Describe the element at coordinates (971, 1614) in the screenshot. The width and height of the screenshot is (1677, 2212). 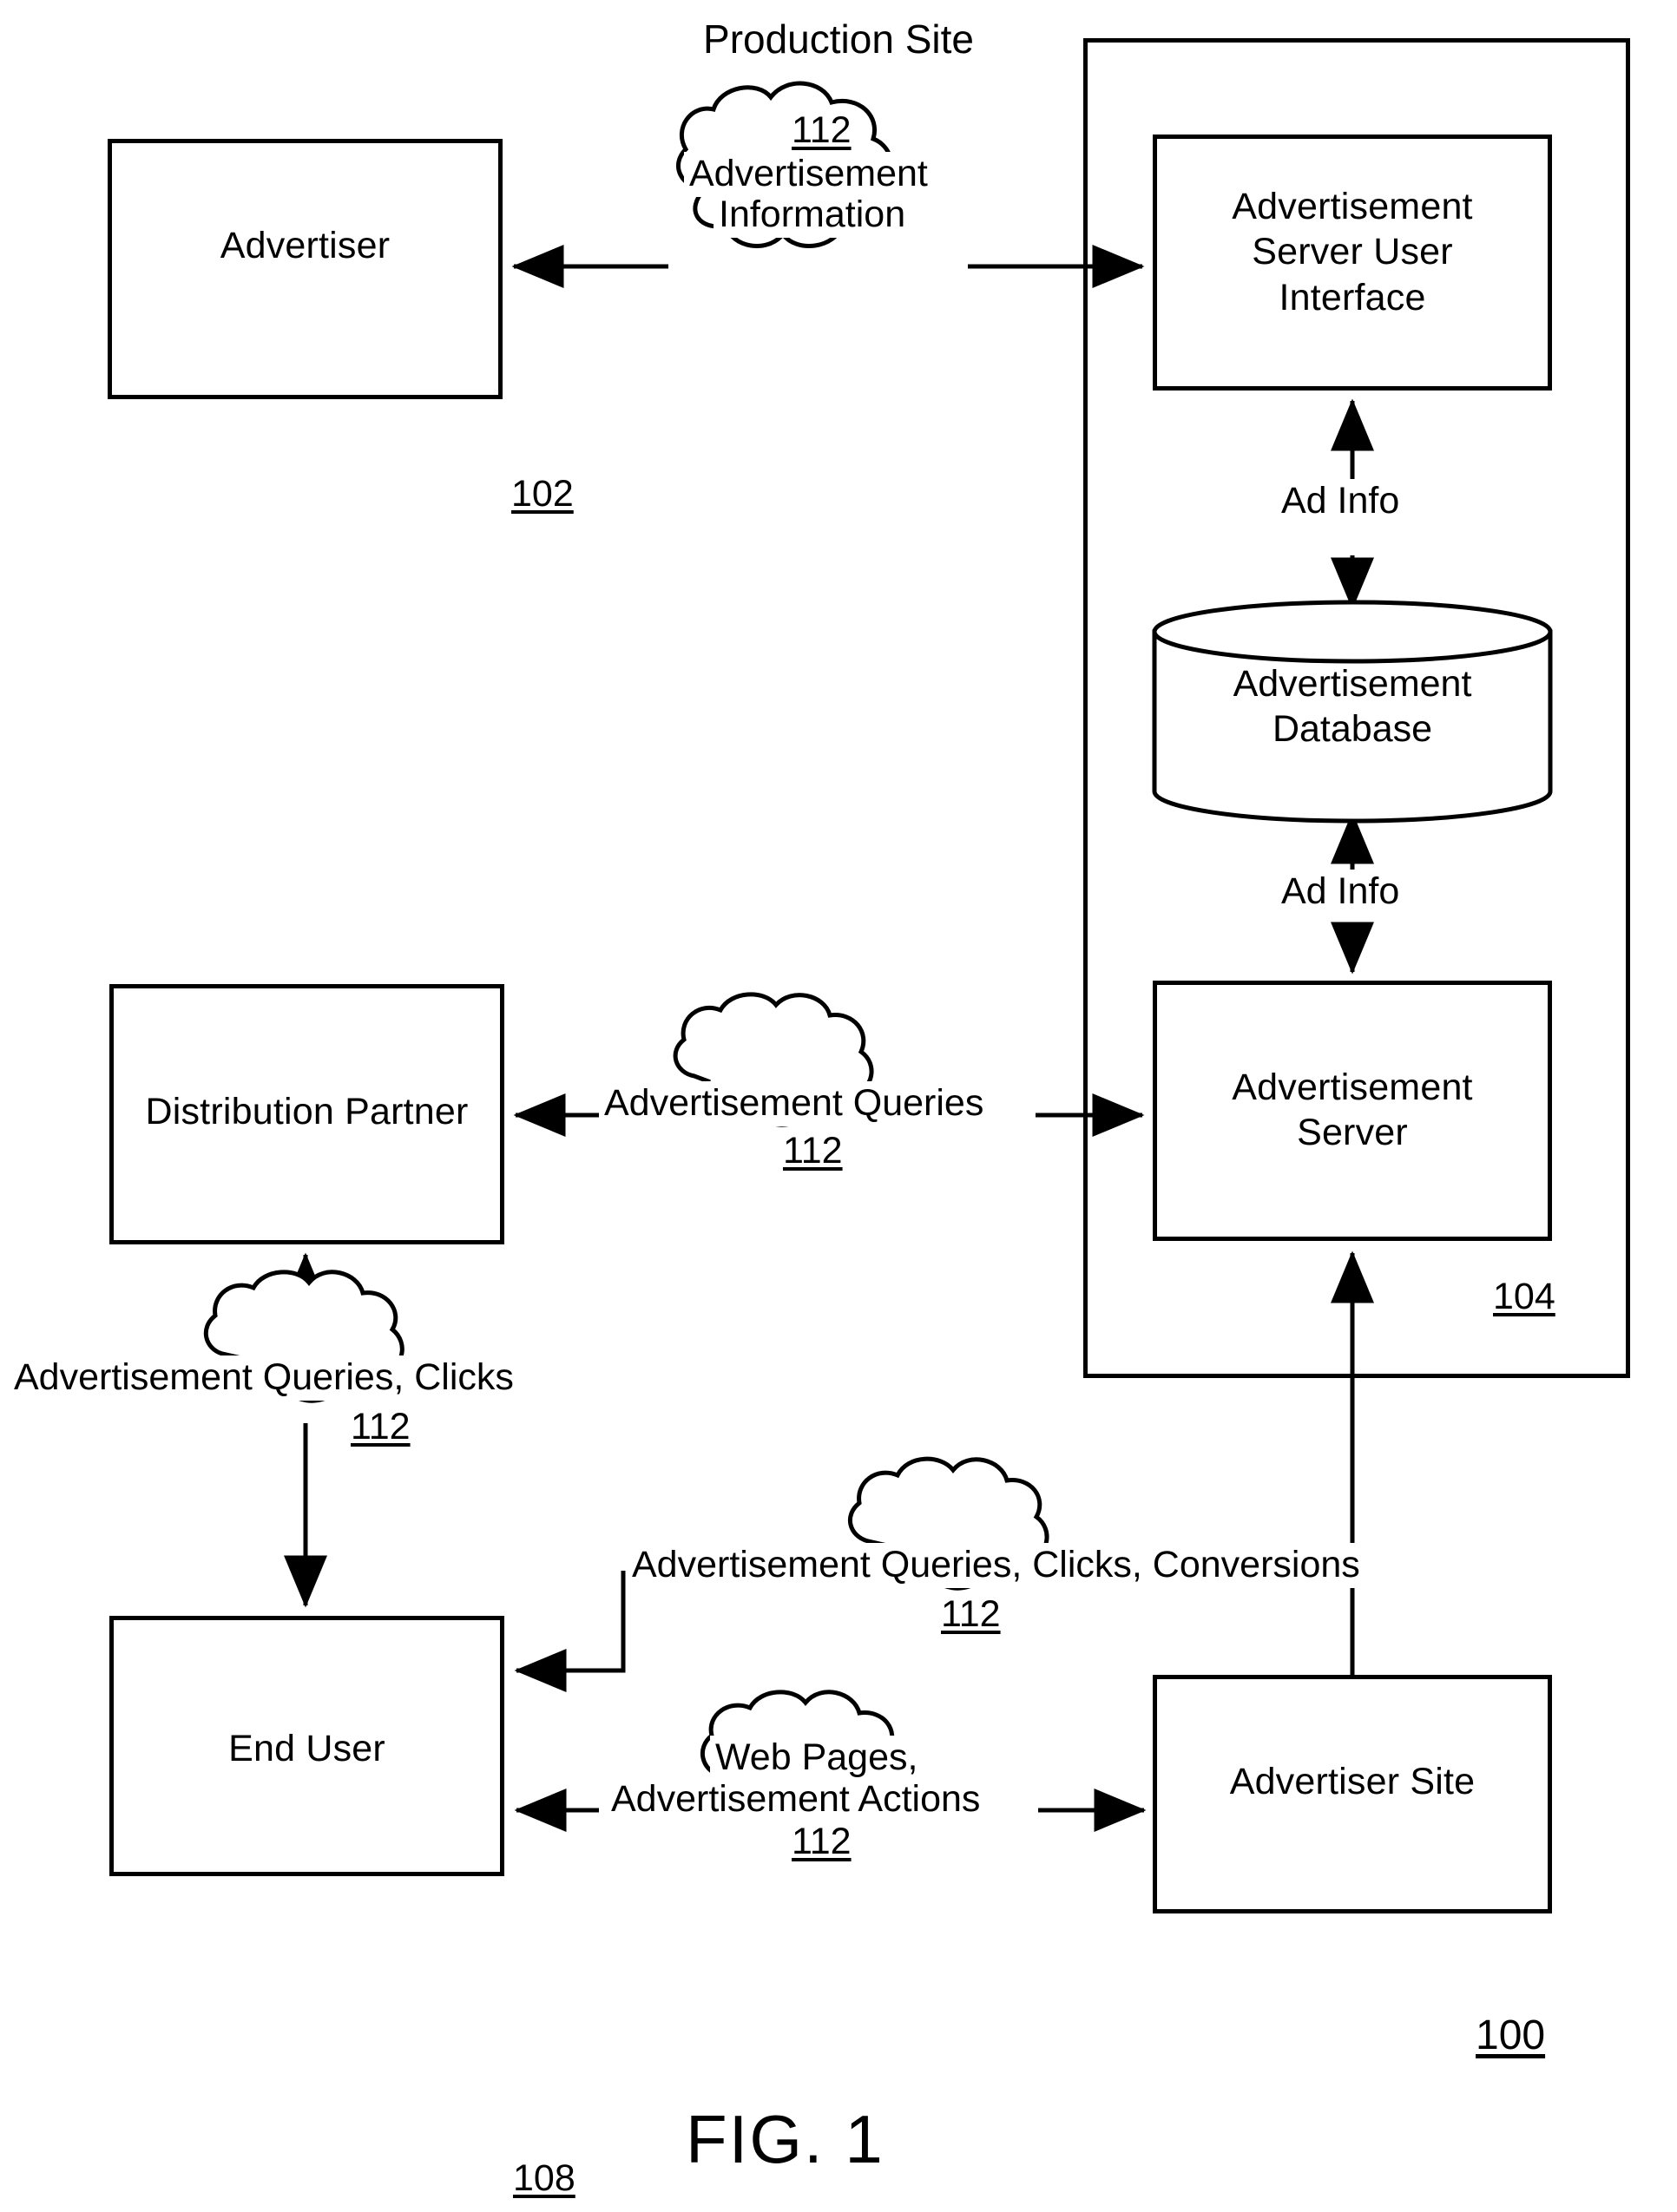
I see `edge-label-ref-advertisement-queries-clicks-conversions: 112` at that location.